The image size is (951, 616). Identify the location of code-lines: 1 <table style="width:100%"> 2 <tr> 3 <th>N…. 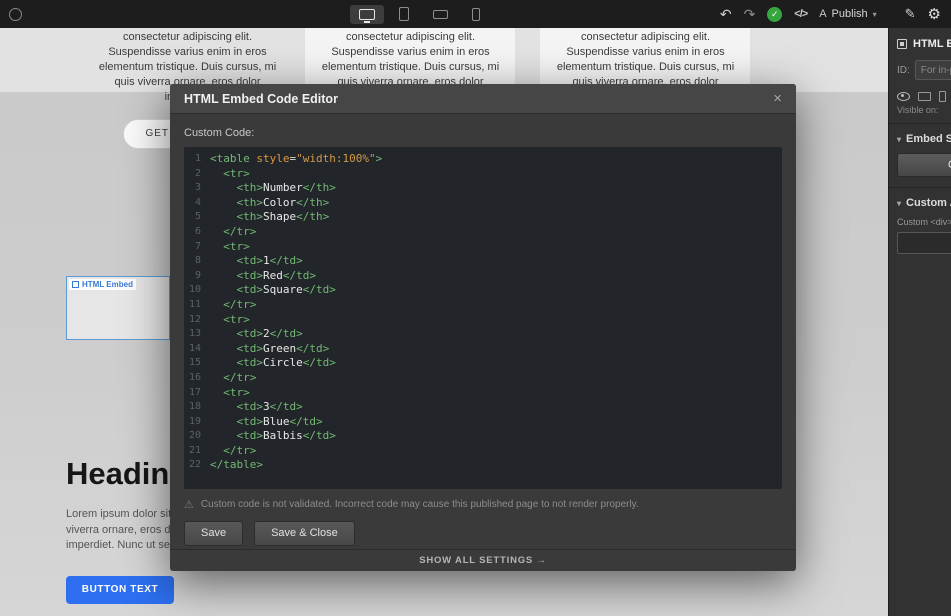
(285, 312).